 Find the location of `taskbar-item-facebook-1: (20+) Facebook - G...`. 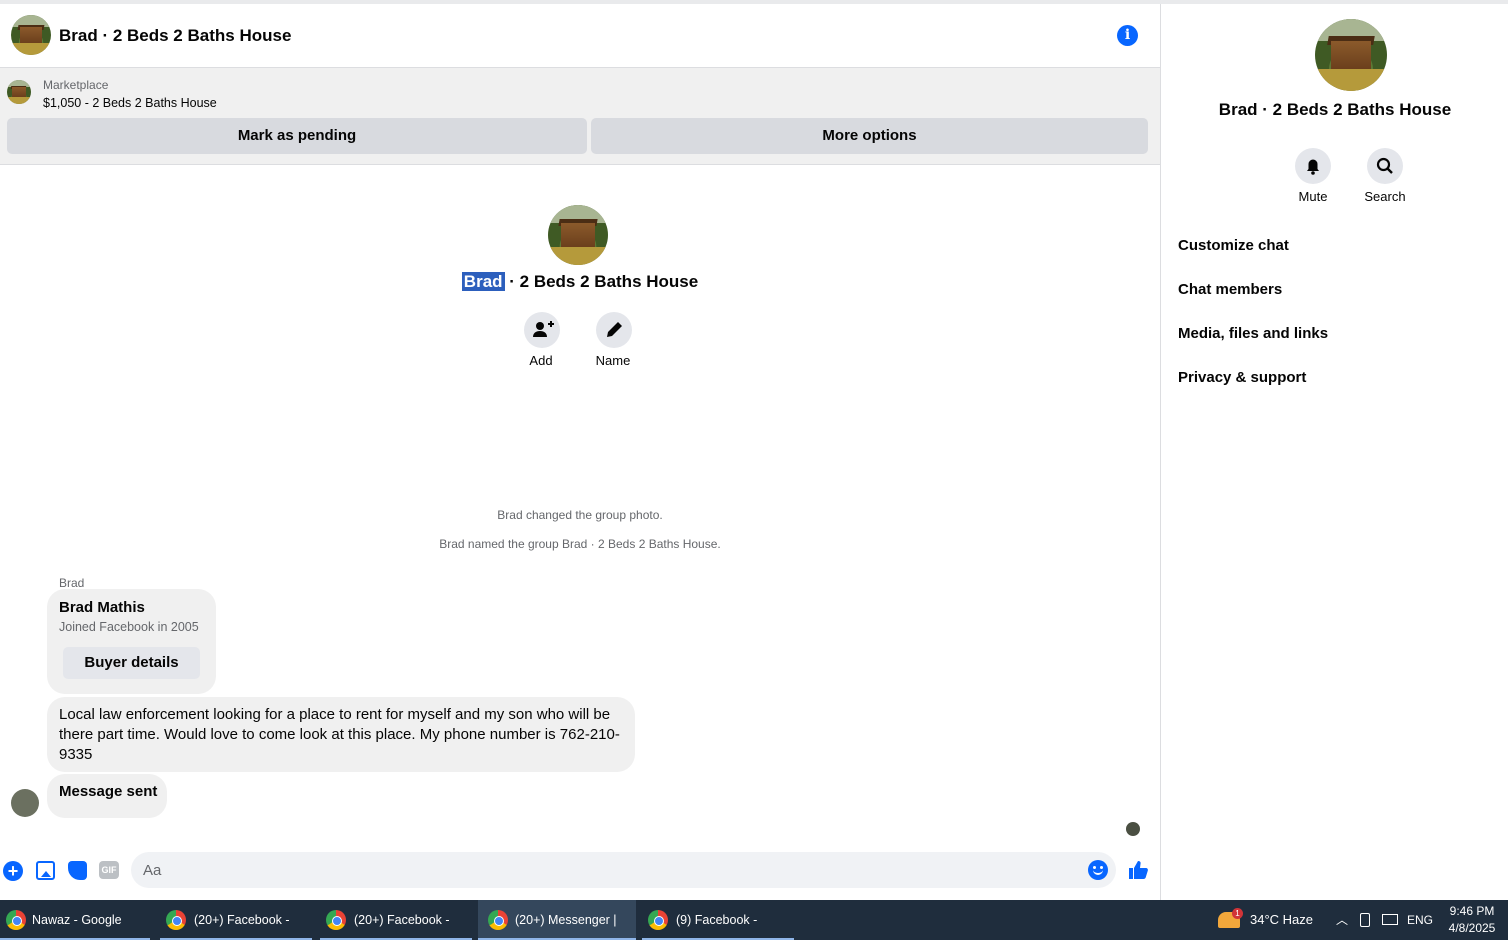

taskbar-item-facebook-1: (20+) Facebook - G... is located at coordinates (236, 920).